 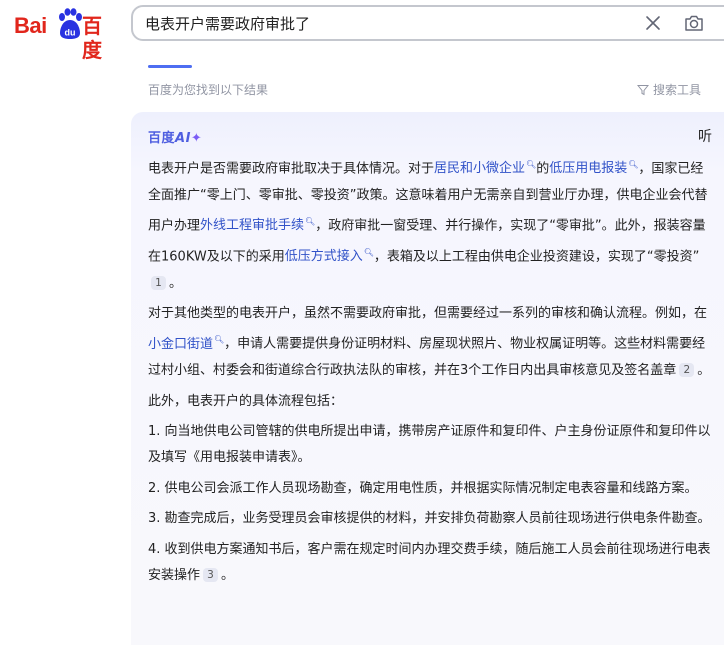 What do you see at coordinates (158, 282) in the screenshot?
I see `citation-badge: 1` at bounding box center [158, 282].